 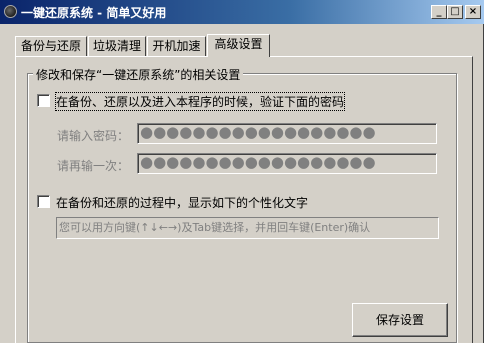 I want to click on save-settings-button: 保存设置, so click(x=400, y=320).